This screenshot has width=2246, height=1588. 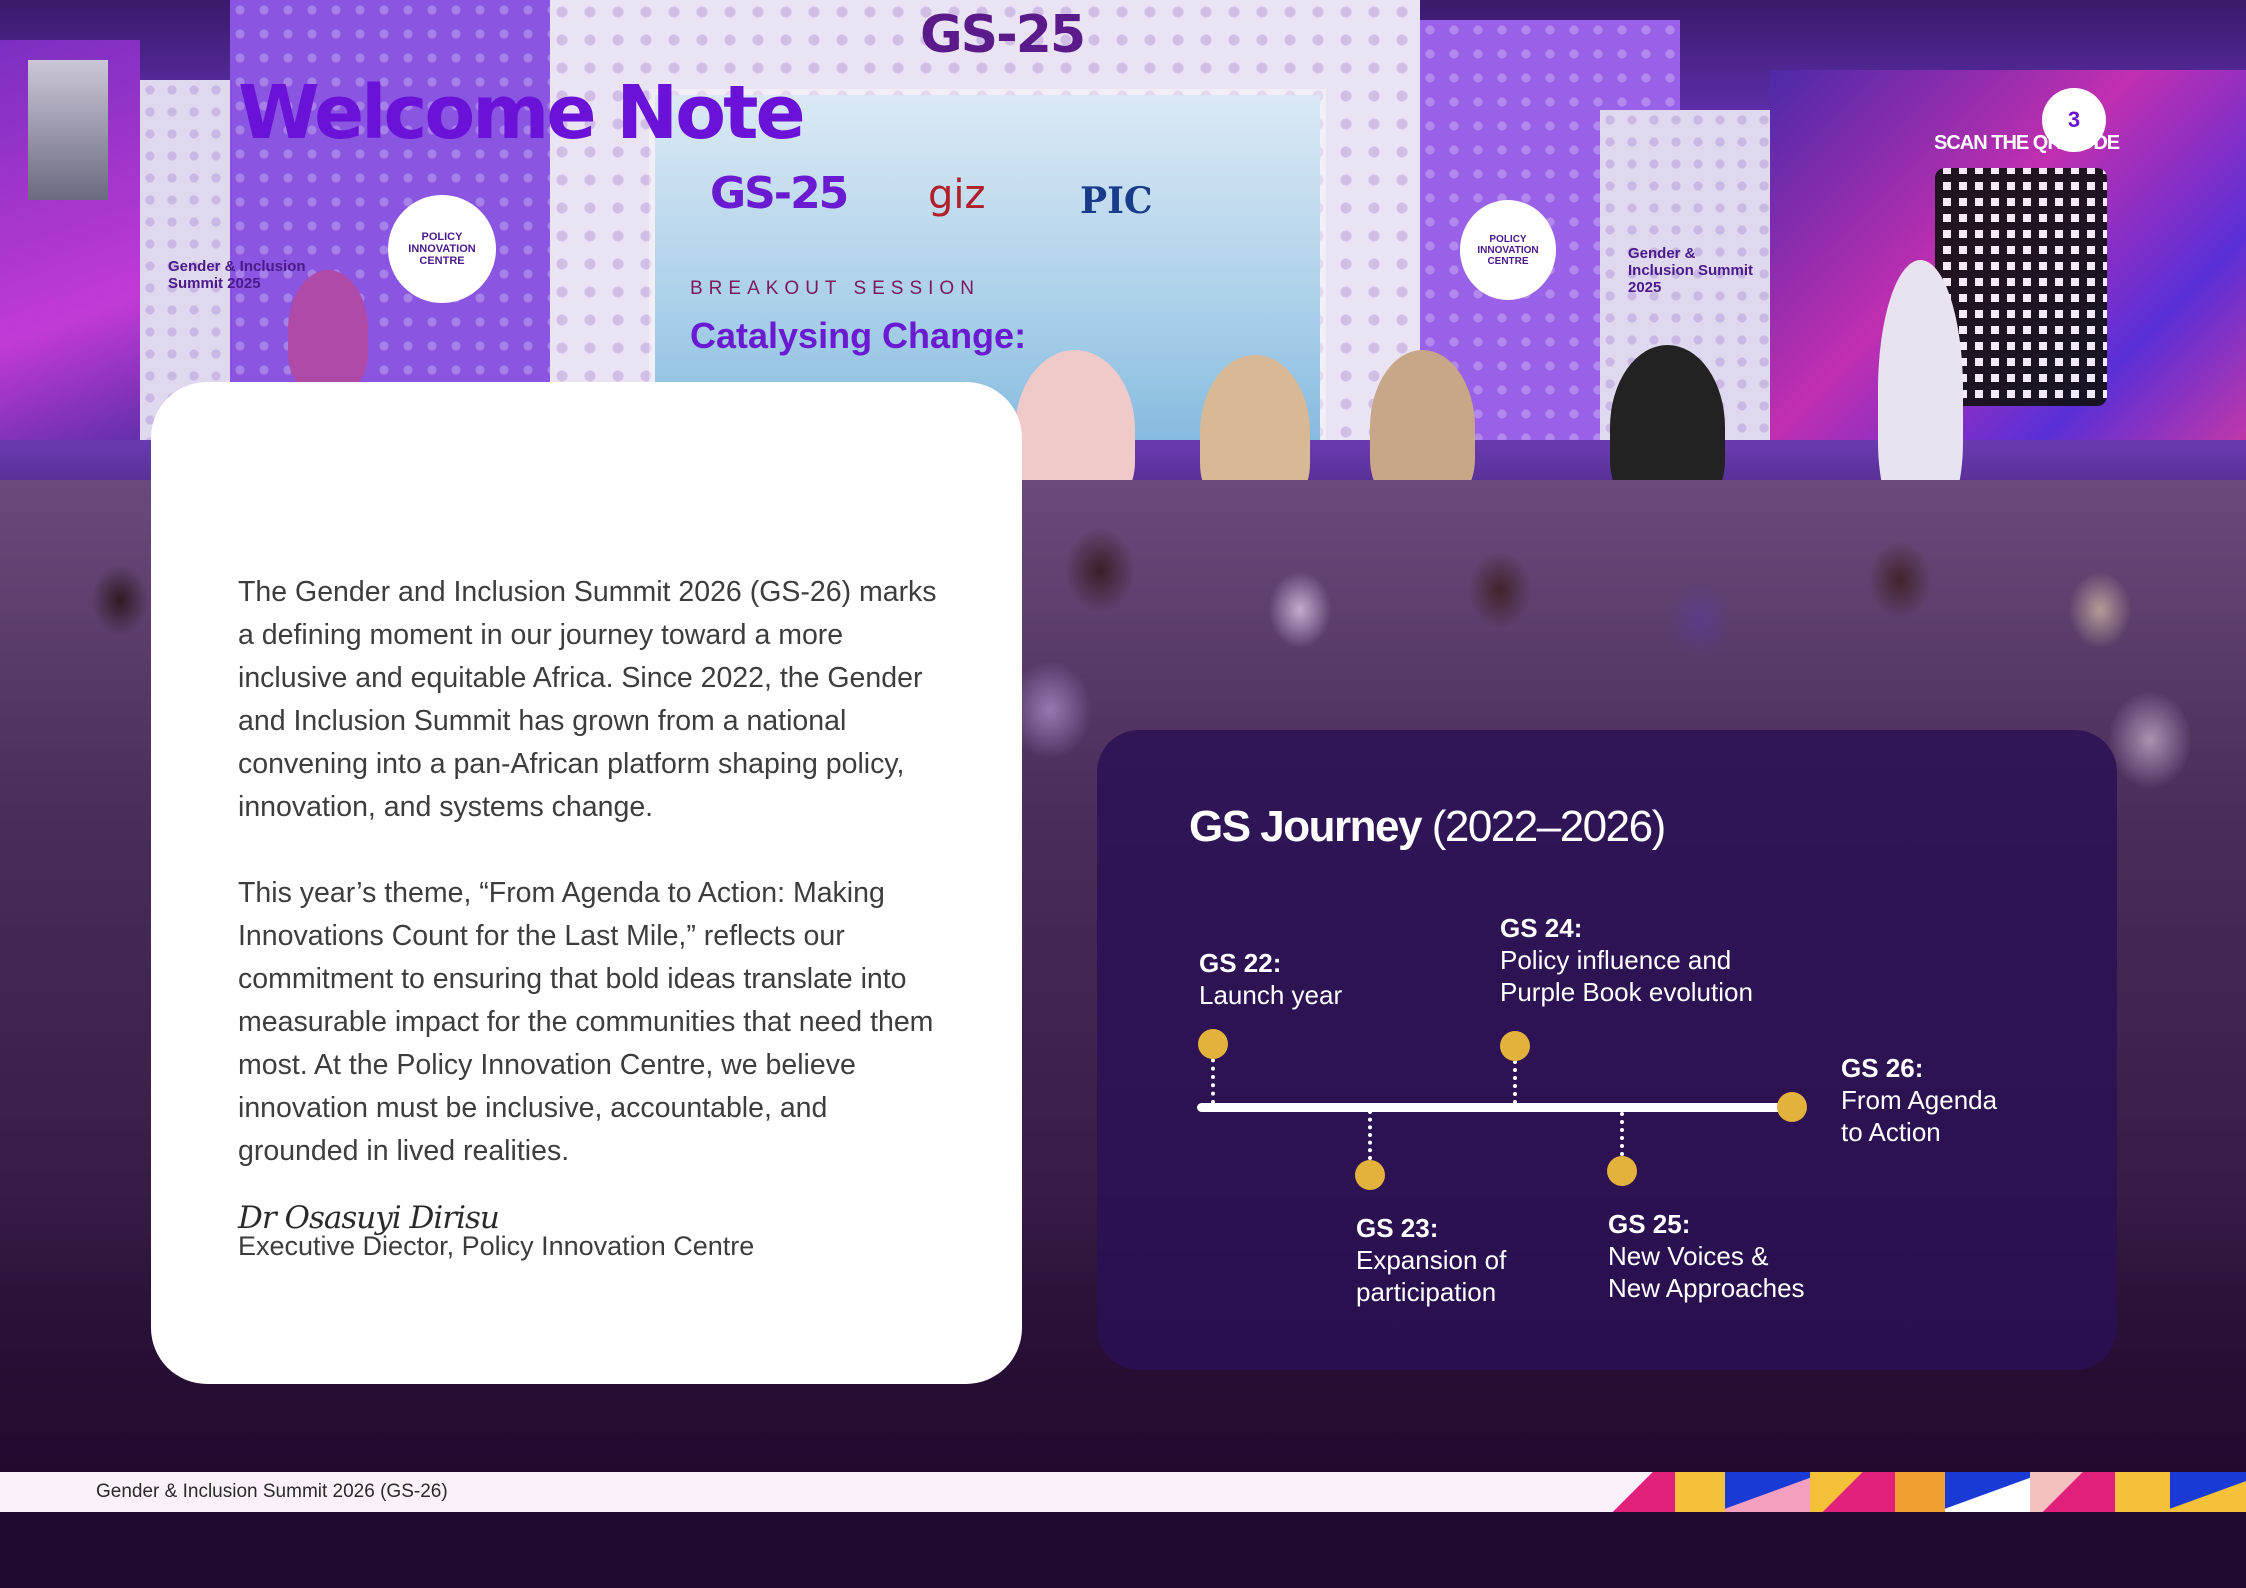 What do you see at coordinates (1649, 1224) in the screenshot?
I see `milestone-gs25-year: GS 25:` at bounding box center [1649, 1224].